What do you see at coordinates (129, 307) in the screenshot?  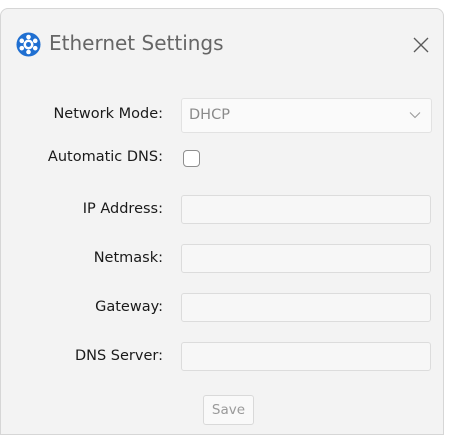 I see `gateway-label: Gateway:` at bounding box center [129, 307].